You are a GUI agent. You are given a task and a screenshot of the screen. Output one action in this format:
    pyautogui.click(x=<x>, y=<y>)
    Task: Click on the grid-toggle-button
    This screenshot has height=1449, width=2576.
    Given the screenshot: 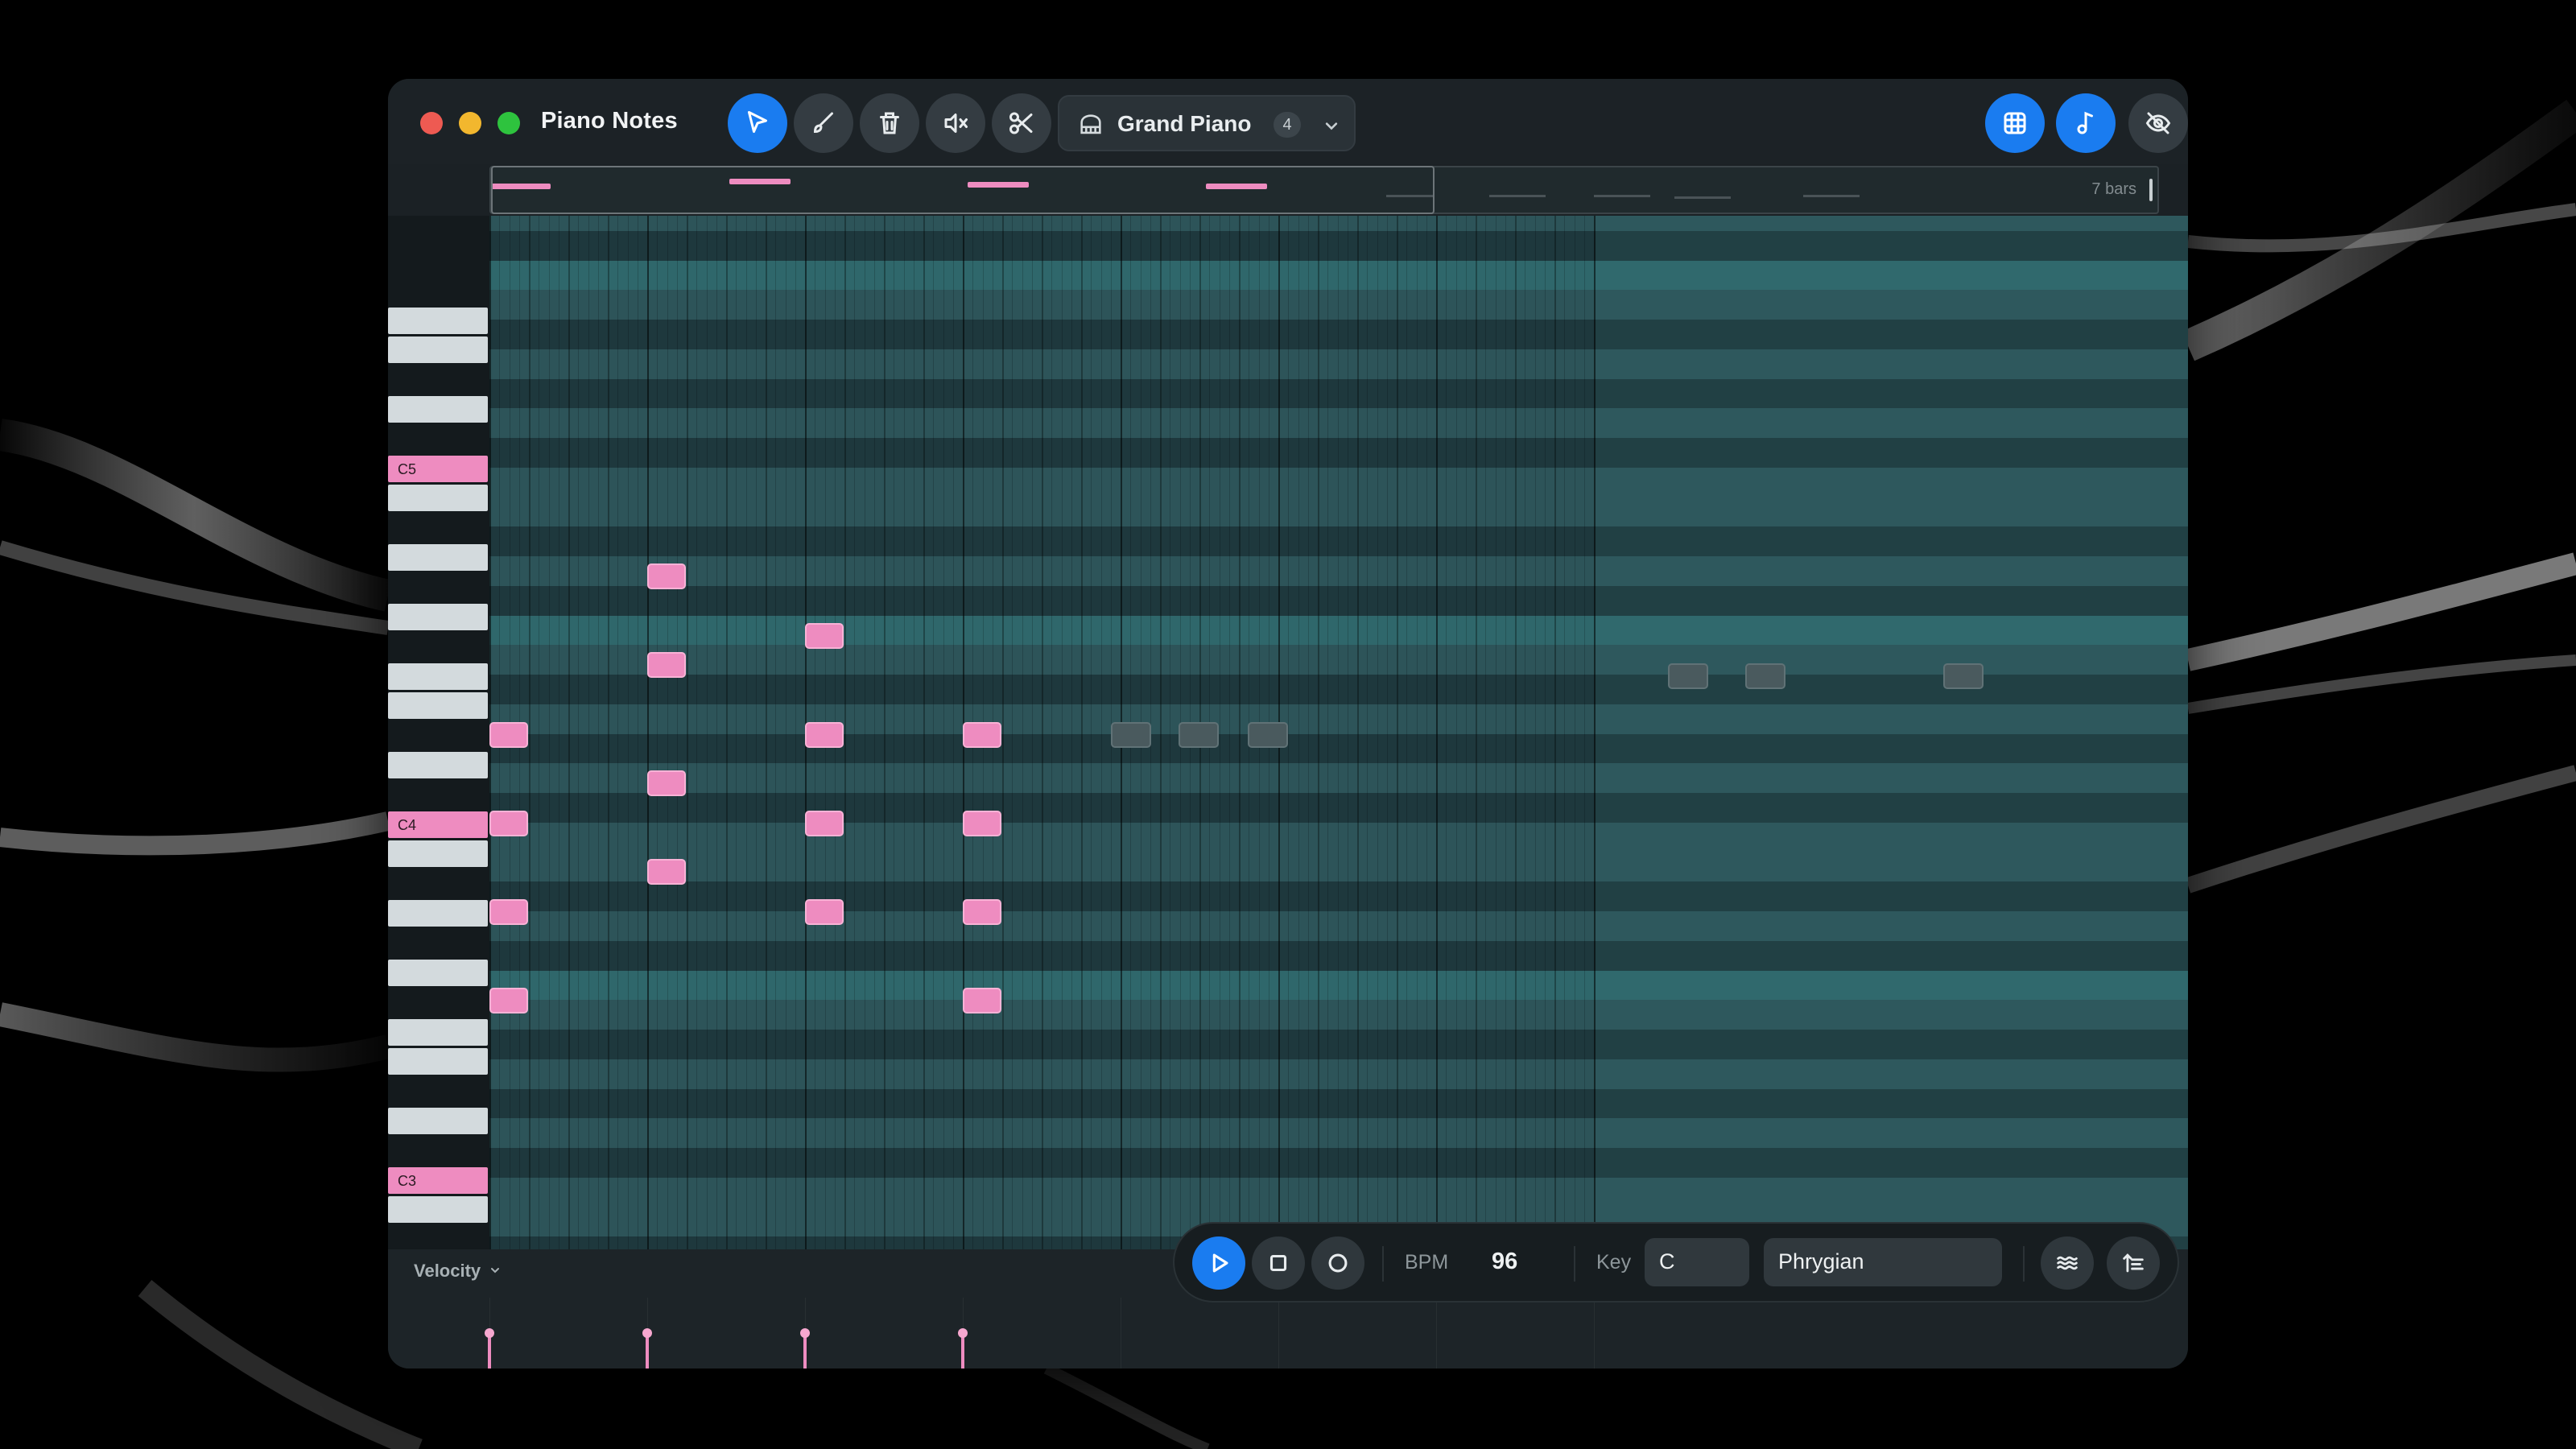 What is the action you would take?
    pyautogui.click(x=2015, y=123)
    